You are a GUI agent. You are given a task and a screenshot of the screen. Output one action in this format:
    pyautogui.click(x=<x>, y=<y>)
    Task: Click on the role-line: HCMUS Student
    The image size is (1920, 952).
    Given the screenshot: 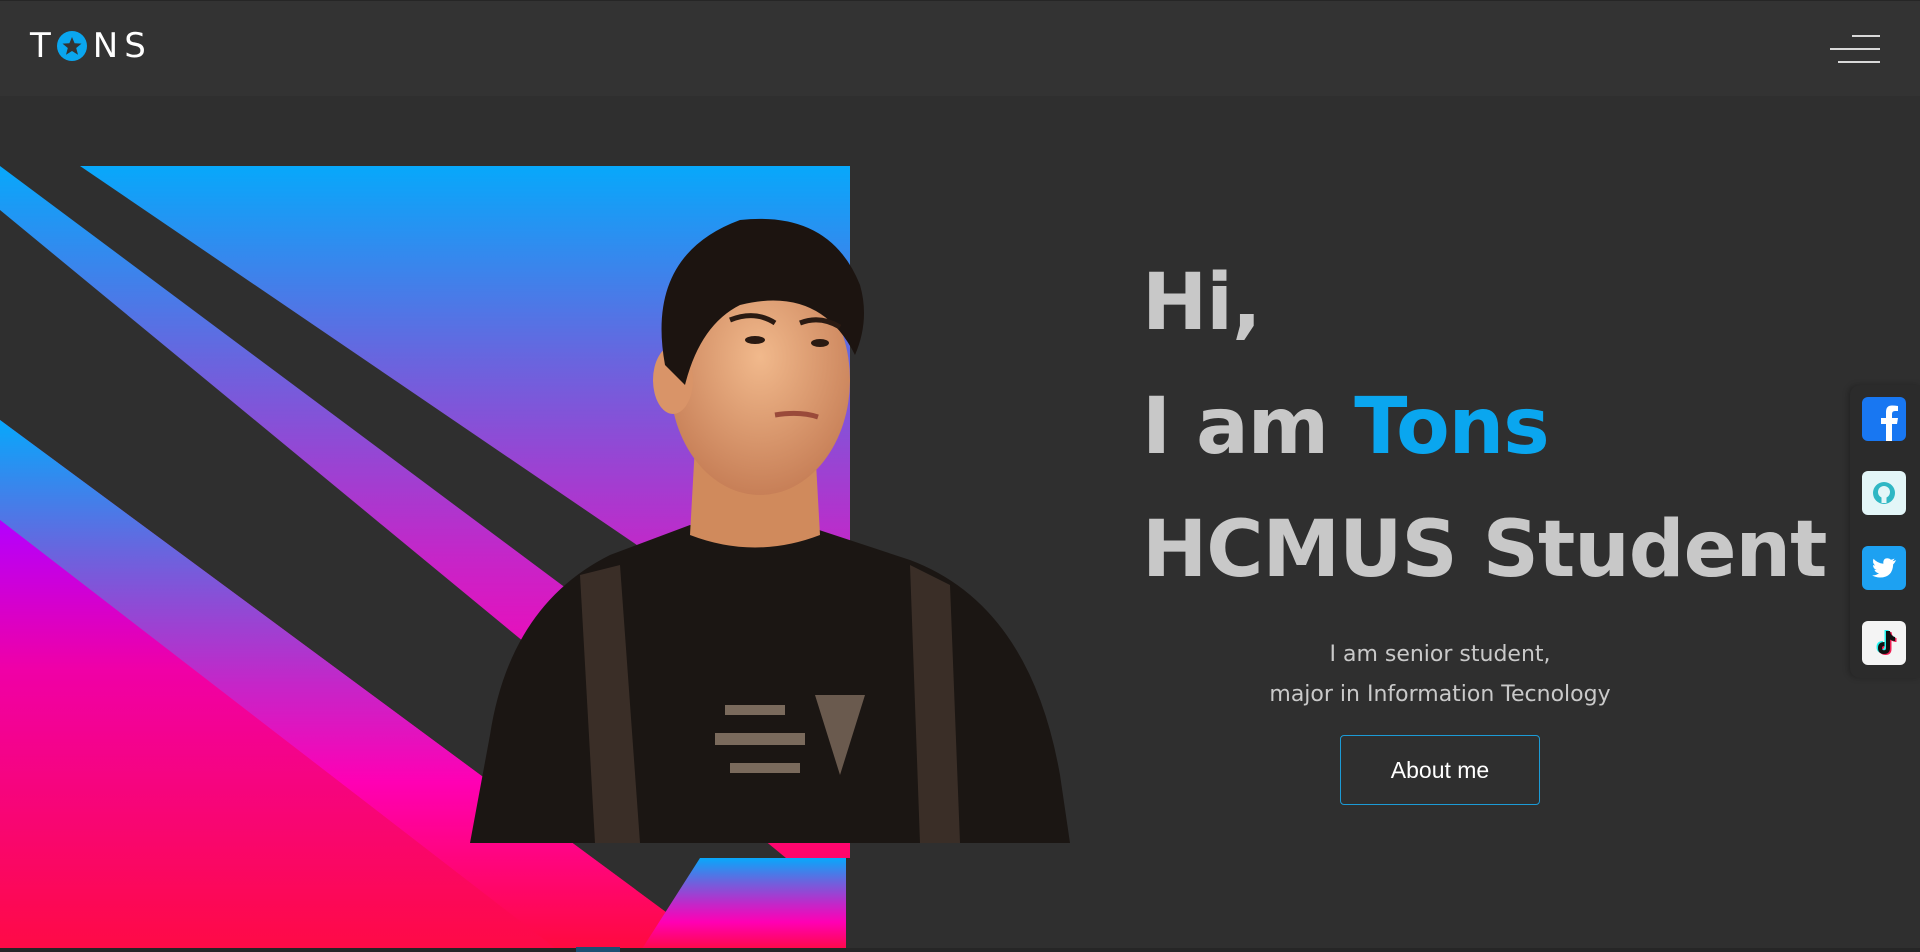 What is the action you would take?
    pyautogui.click(x=1484, y=550)
    